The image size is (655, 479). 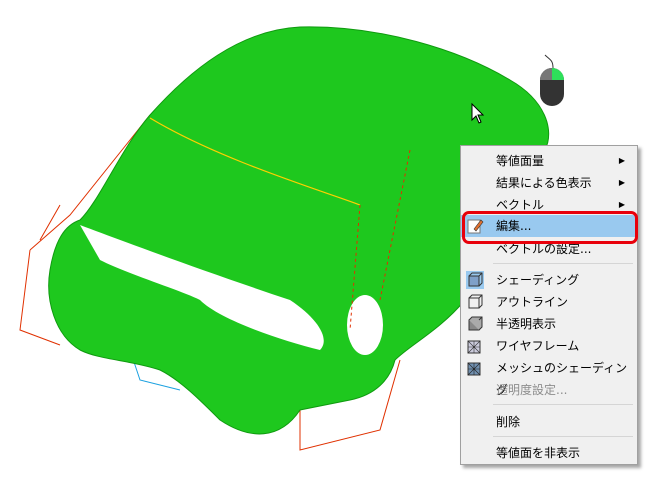 I want to click on menu-item-hide-isosurface: 等値面を非表示, so click(x=549, y=453).